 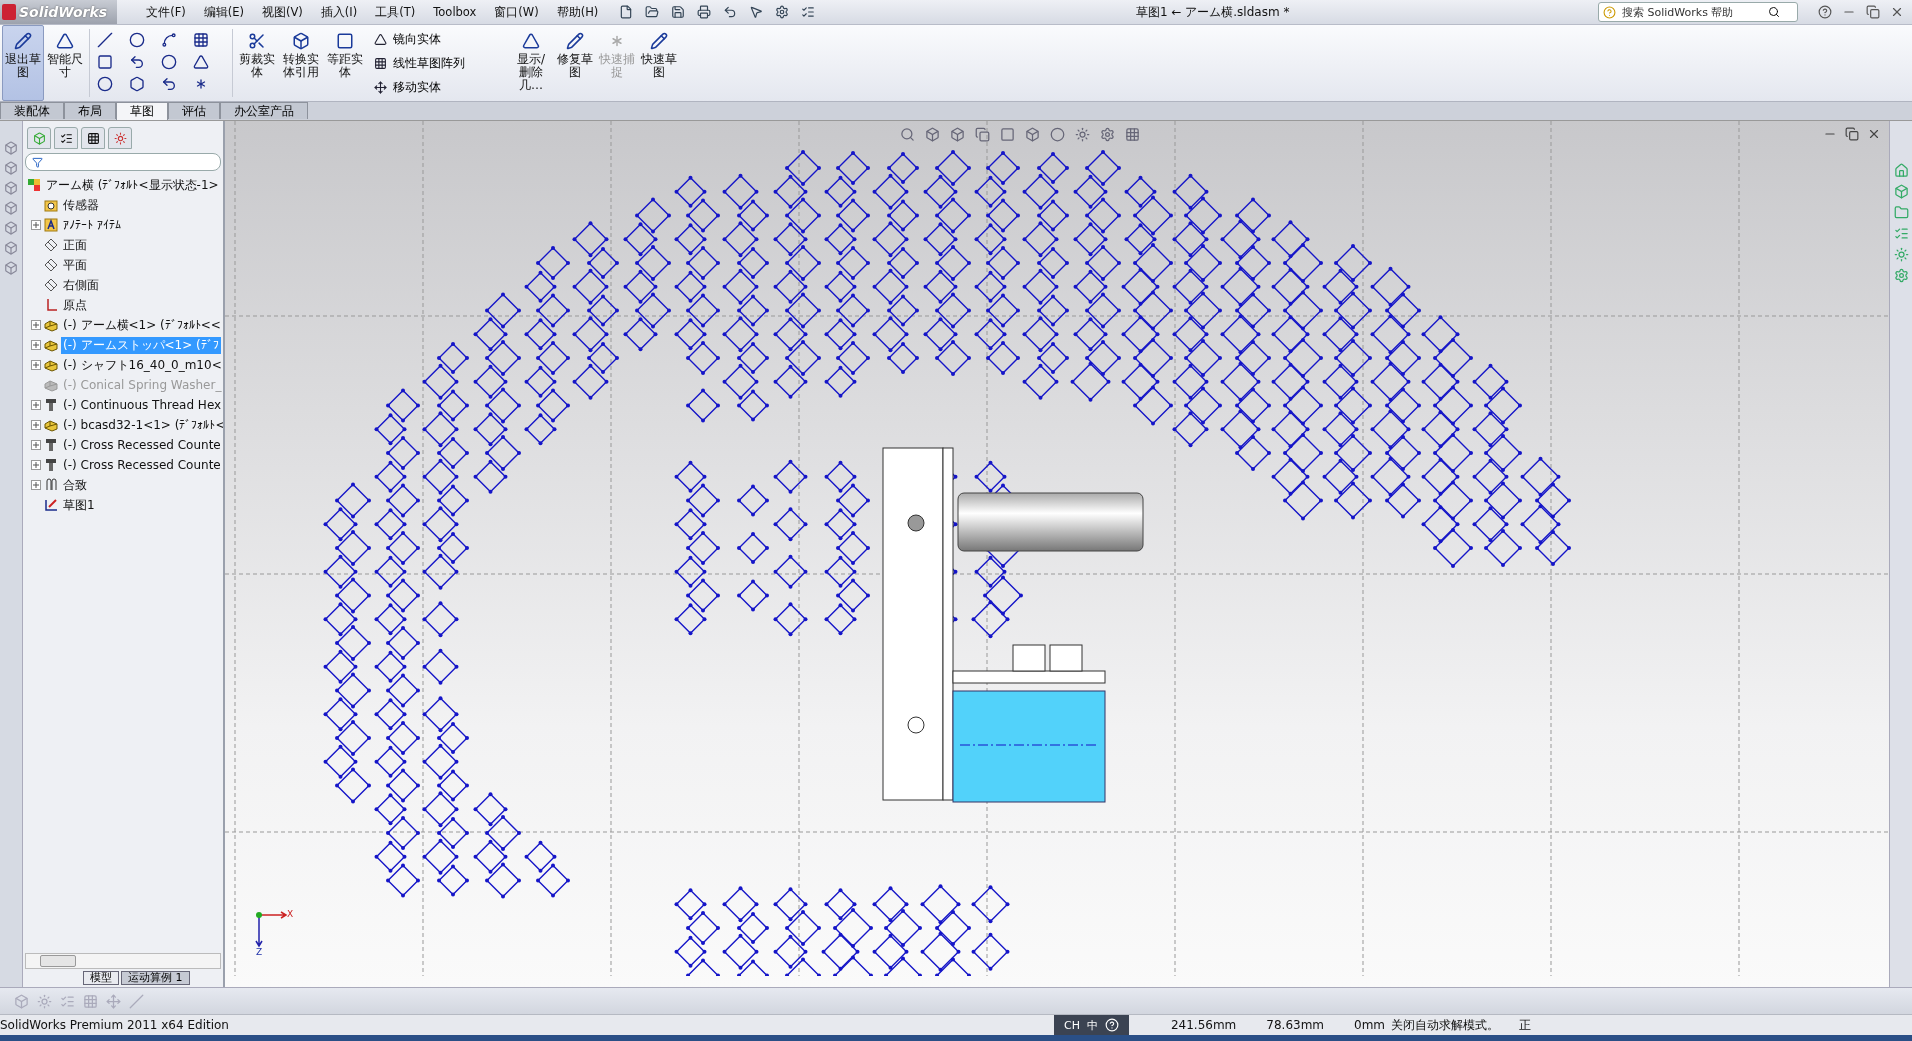 I want to click on circle-icon, so click(x=137, y=40).